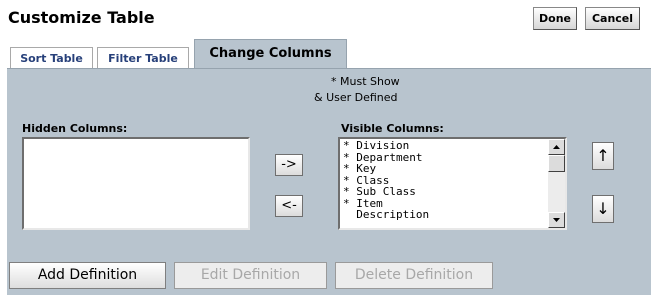  Describe the element at coordinates (603, 156) in the screenshot. I see `move-up-button: ↑` at that location.